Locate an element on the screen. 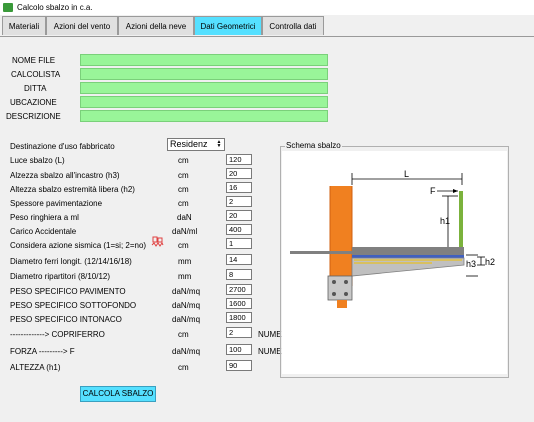 The width and height of the screenshot is (534, 422). app-icon is located at coordinates (8, 7).